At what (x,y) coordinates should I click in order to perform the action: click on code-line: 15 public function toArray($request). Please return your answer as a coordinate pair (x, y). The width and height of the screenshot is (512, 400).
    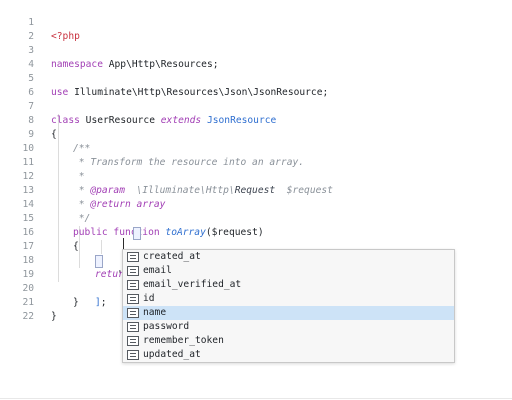
    Looking at the image, I should click on (256, 218).